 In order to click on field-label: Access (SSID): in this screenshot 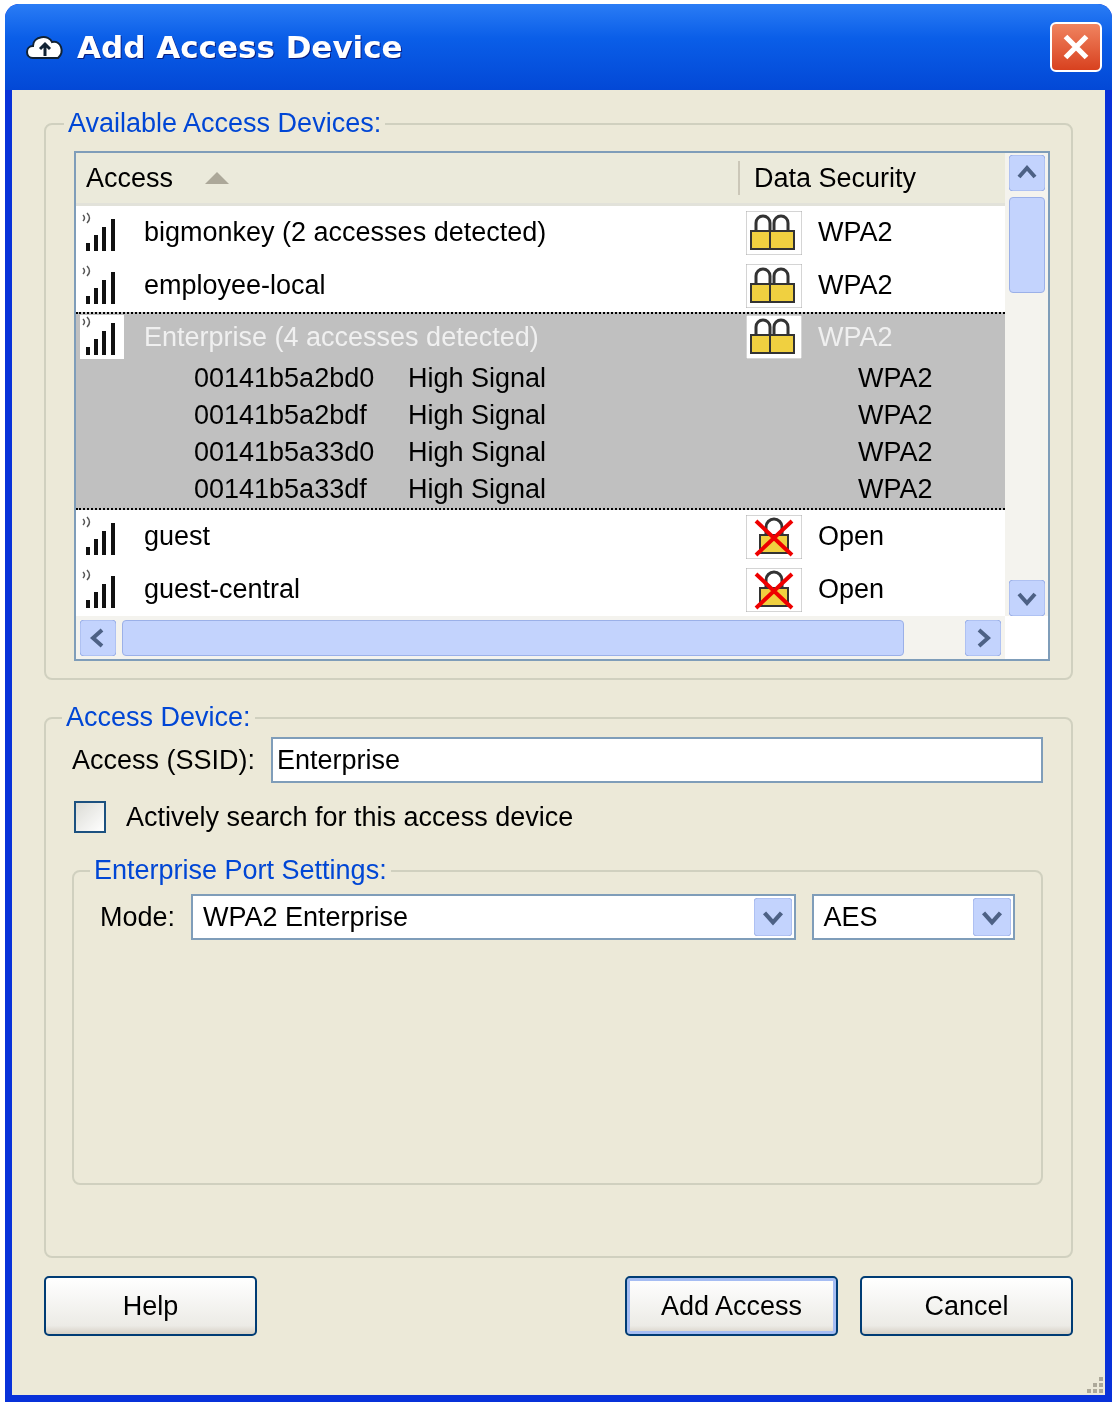, I will do `click(164, 760)`.